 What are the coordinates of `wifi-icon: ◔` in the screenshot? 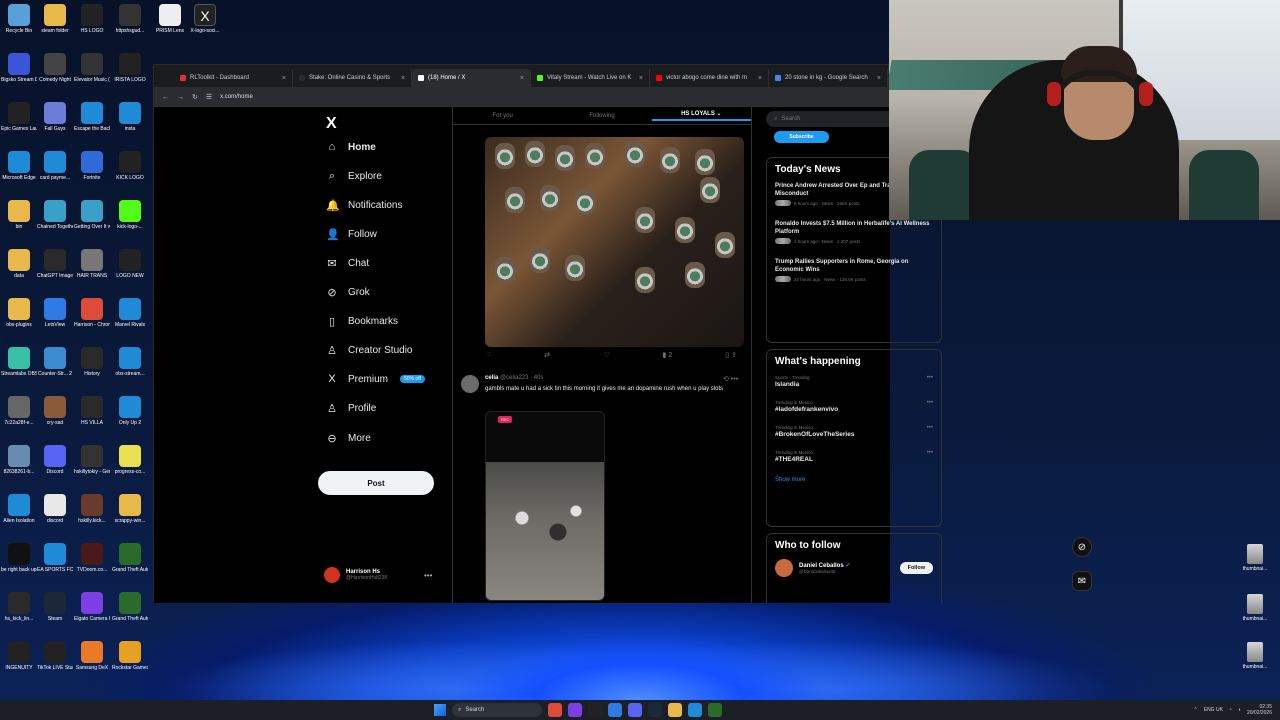 It's located at (1230, 710).